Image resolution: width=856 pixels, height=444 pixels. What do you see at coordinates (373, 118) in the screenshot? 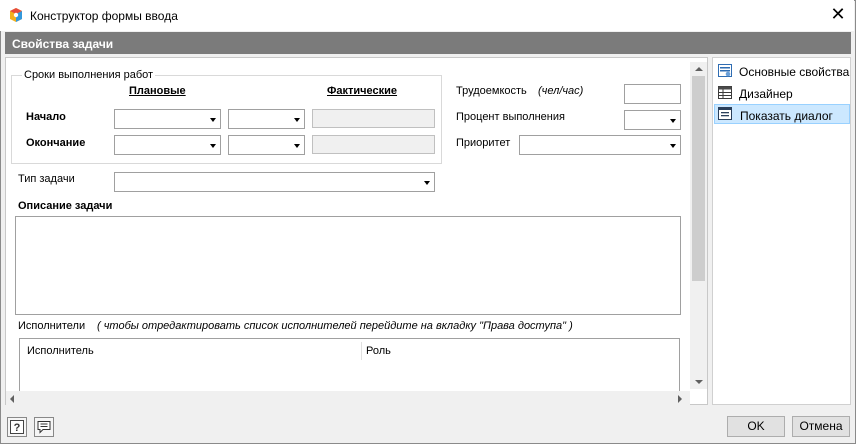
I see `start-actual-field` at bounding box center [373, 118].